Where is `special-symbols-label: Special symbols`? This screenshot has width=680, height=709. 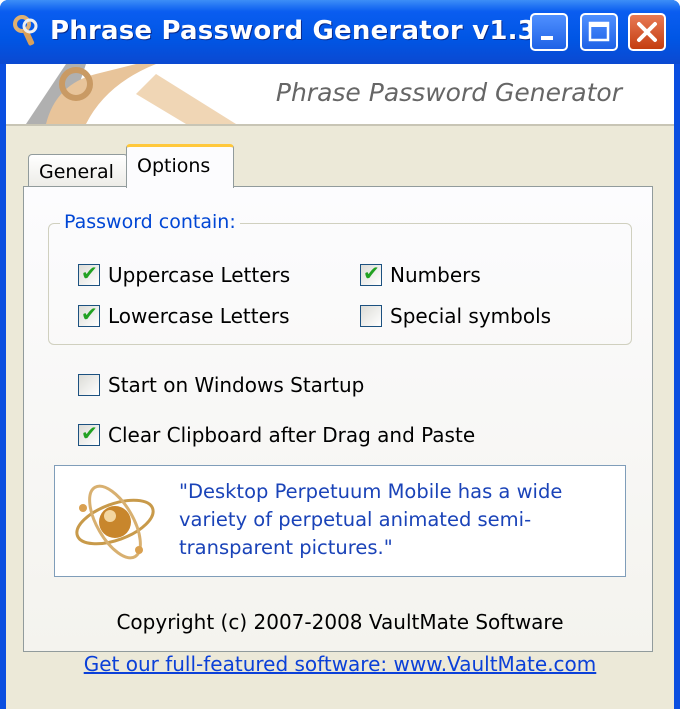
special-symbols-label: Special symbols is located at coordinates (471, 316).